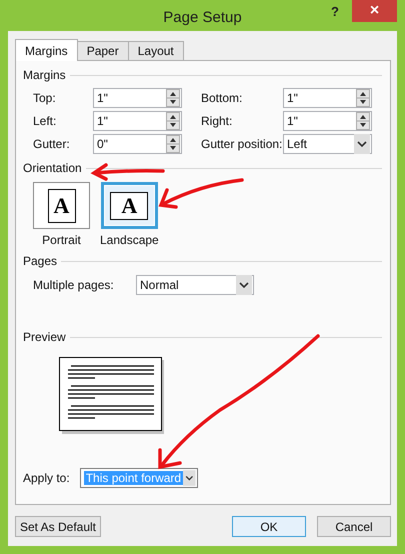  What do you see at coordinates (58, 526) in the screenshot?
I see `set-default-button: Set As Default` at bounding box center [58, 526].